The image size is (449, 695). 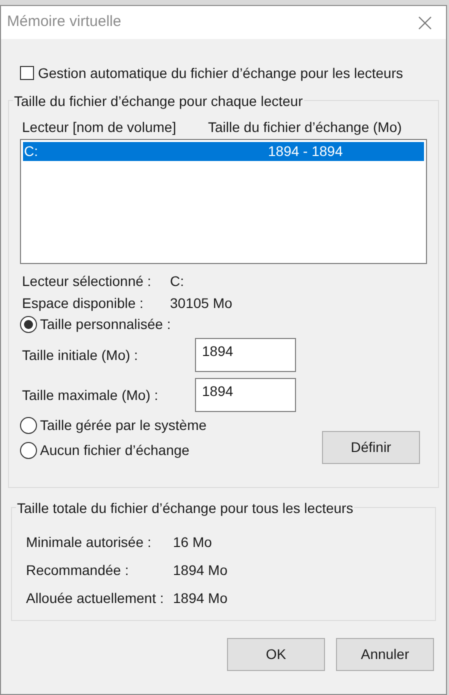 What do you see at coordinates (77, 570) in the screenshot?
I see `total-label: Recommandée :` at bounding box center [77, 570].